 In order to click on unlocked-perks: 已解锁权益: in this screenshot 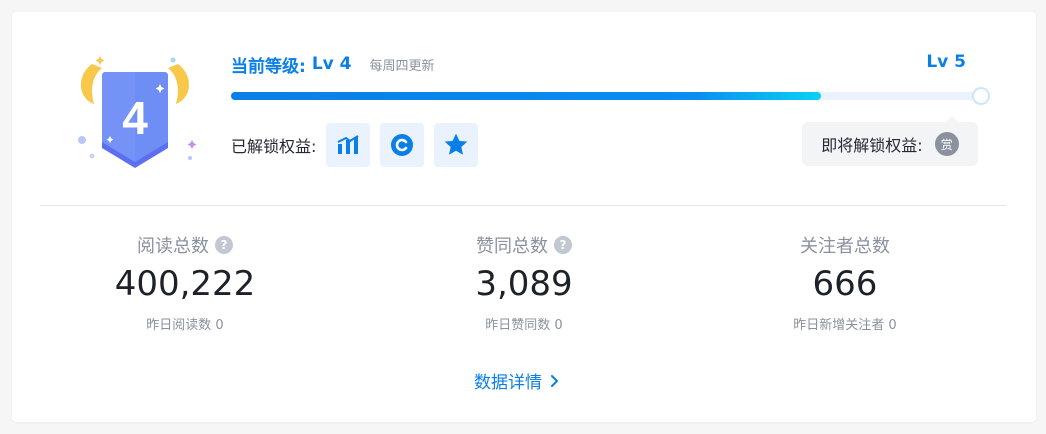, I will do `click(359, 145)`.